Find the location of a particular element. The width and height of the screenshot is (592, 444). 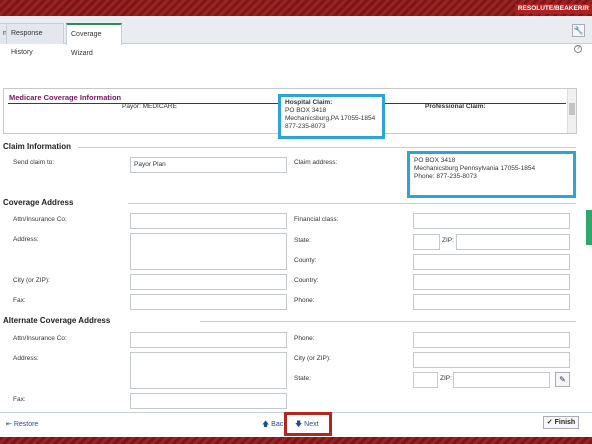

city-field is located at coordinates (208, 282).